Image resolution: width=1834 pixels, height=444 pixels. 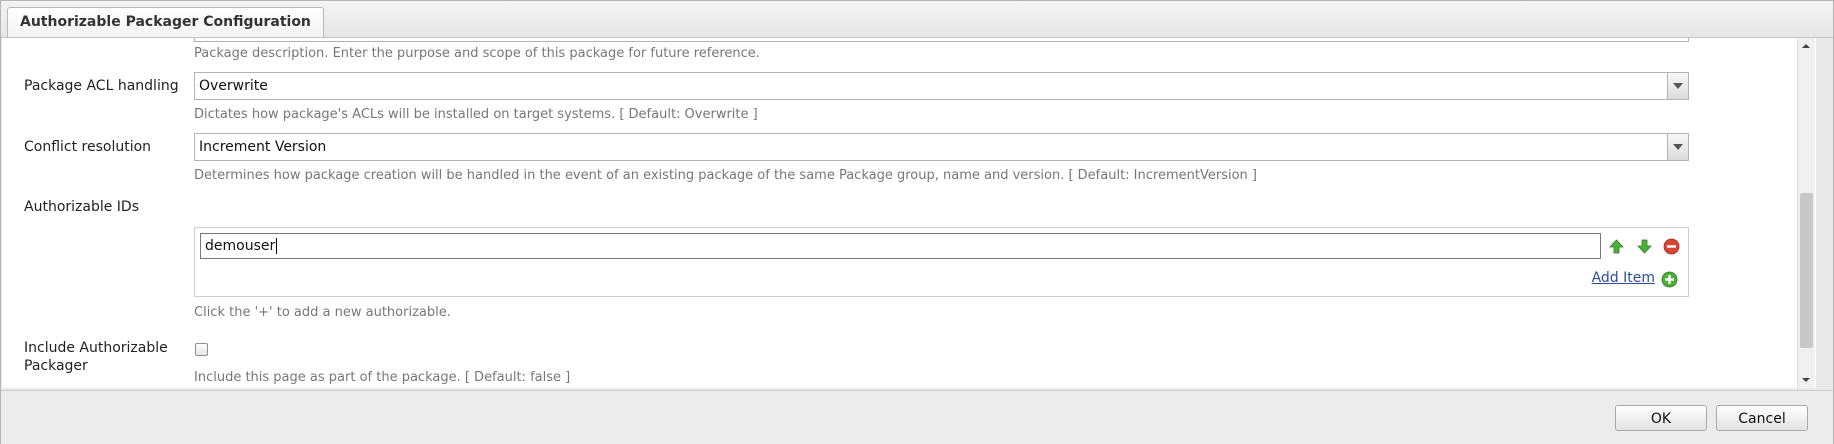 I want to click on authorizable-id-input: demouser, so click(x=900, y=246).